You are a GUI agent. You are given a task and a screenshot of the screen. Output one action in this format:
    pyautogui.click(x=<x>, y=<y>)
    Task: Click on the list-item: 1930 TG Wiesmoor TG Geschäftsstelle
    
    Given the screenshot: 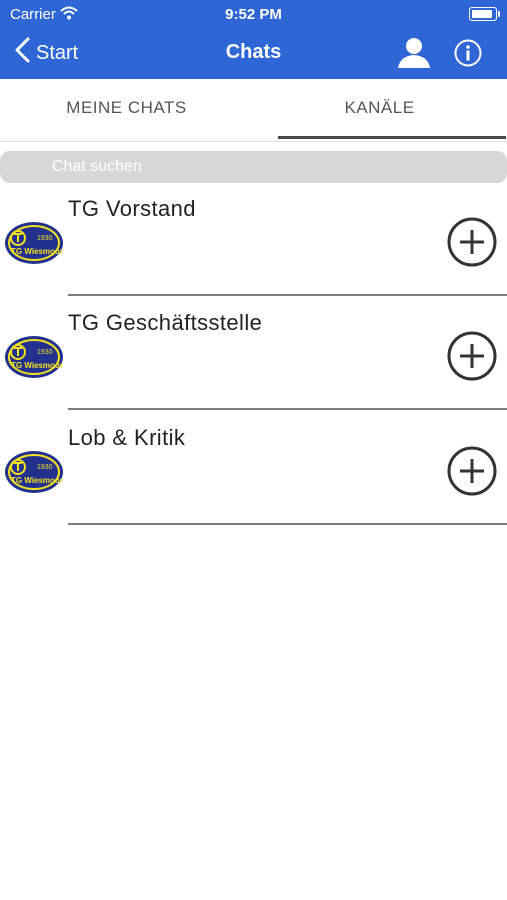 What is the action you would take?
    pyautogui.click(x=253, y=353)
    